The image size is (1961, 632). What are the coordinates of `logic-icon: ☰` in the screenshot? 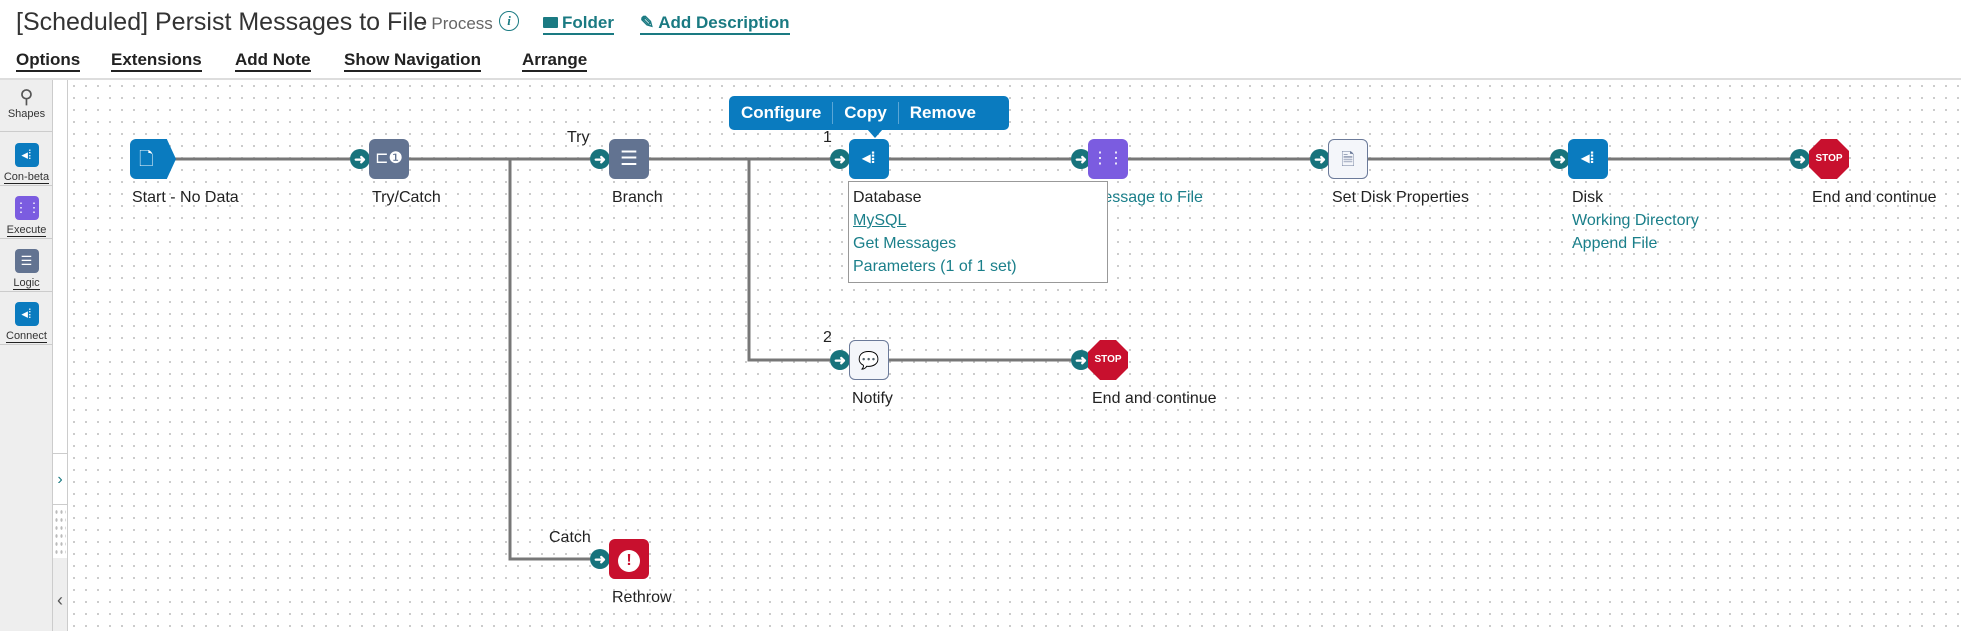 It's located at (26, 261).